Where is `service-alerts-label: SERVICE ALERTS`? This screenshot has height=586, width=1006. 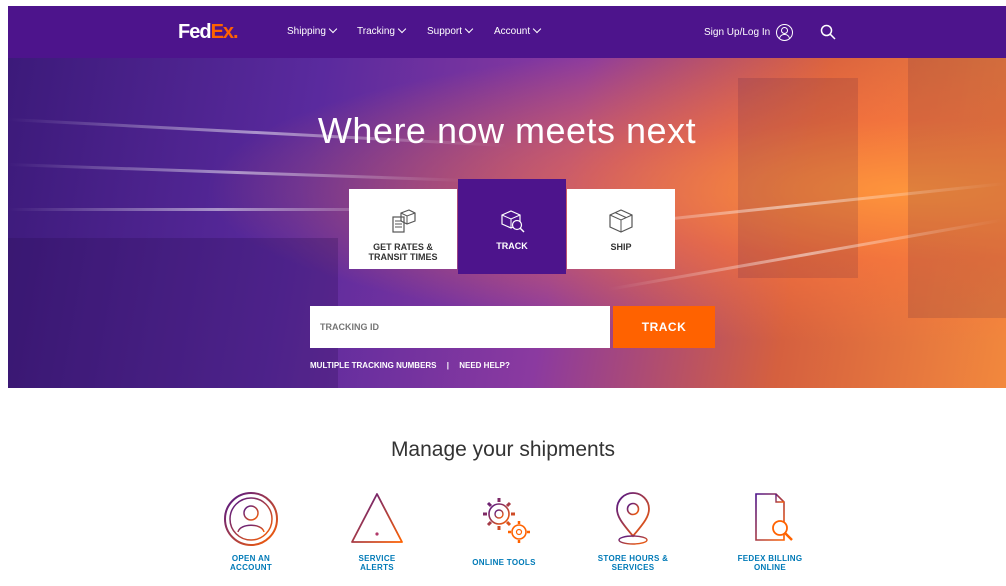 service-alerts-label: SERVICE ALERTS is located at coordinates (377, 563).